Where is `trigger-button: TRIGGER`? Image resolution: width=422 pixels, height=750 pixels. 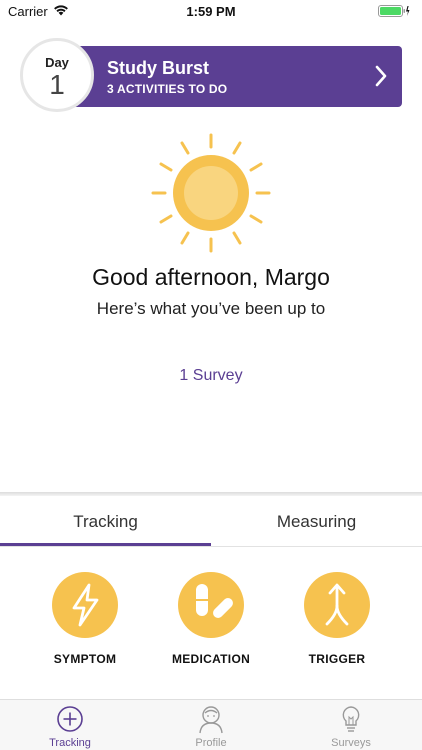
trigger-button: TRIGGER is located at coordinates (337, 619).